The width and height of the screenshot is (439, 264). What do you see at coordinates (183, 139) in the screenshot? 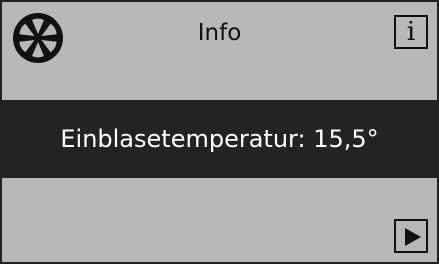
I see `value-label: Einblasetemperatur:` at bounding box center [183, 139].